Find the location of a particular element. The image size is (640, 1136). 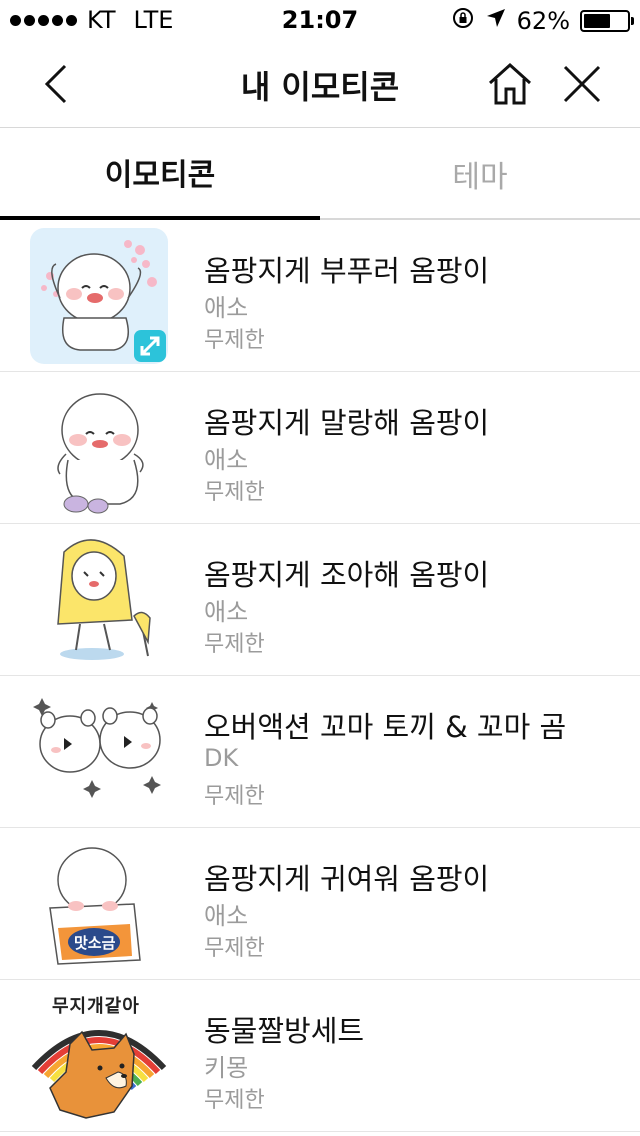

tab-bar: 이모티콘 테마 is located at coordinates (320, 174).